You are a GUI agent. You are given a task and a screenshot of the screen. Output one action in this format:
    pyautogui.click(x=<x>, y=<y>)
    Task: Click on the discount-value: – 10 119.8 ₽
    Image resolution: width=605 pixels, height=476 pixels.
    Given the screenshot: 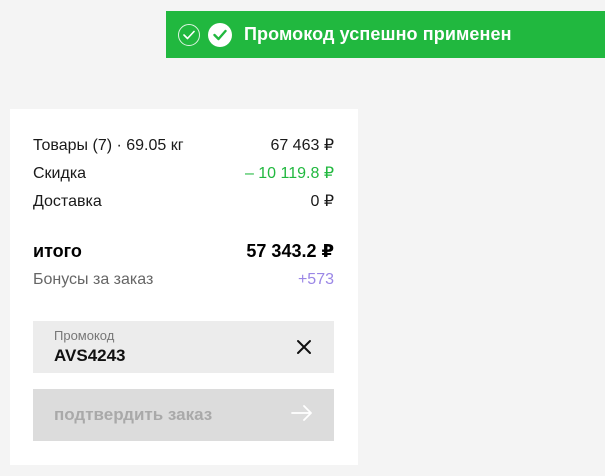 What is the action you would take?
    pyautogui.click(x=289, y=173)
    